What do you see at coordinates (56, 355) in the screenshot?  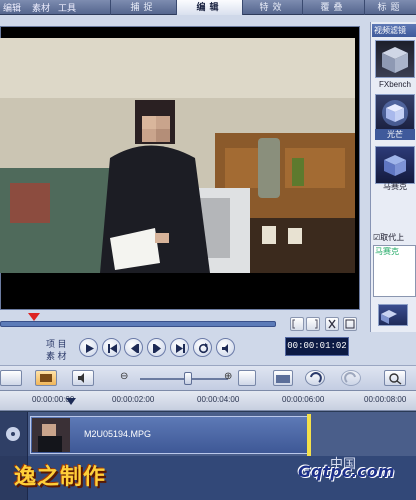 I see `clip-mode-label: 素 材` at bounding box center [56, 355].